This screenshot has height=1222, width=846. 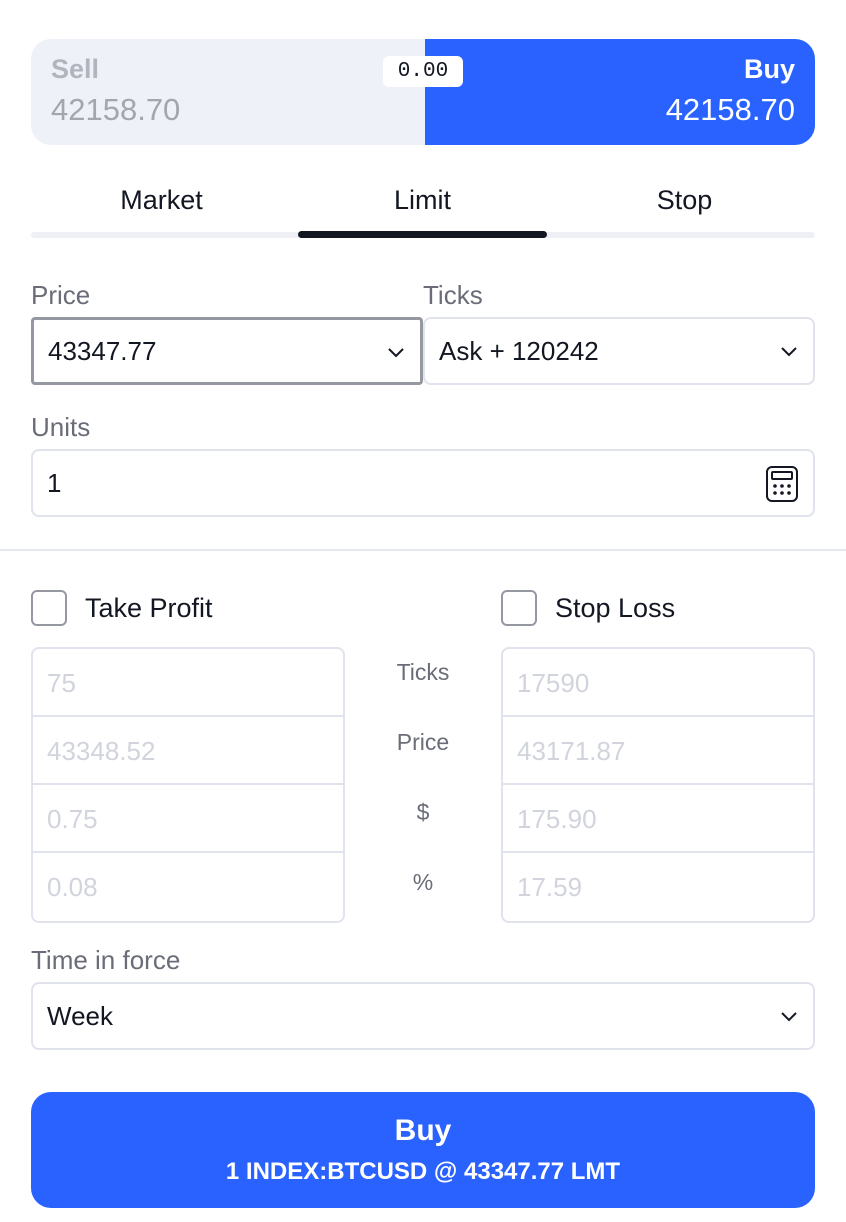 I want to click on tab-stop: Stop, so click(x=684, y=200).